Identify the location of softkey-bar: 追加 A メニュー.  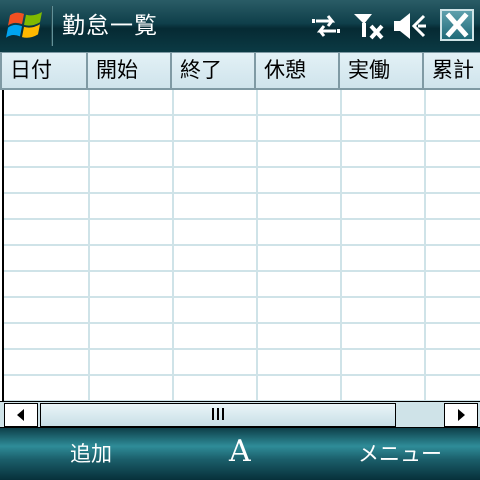
(240, 454).